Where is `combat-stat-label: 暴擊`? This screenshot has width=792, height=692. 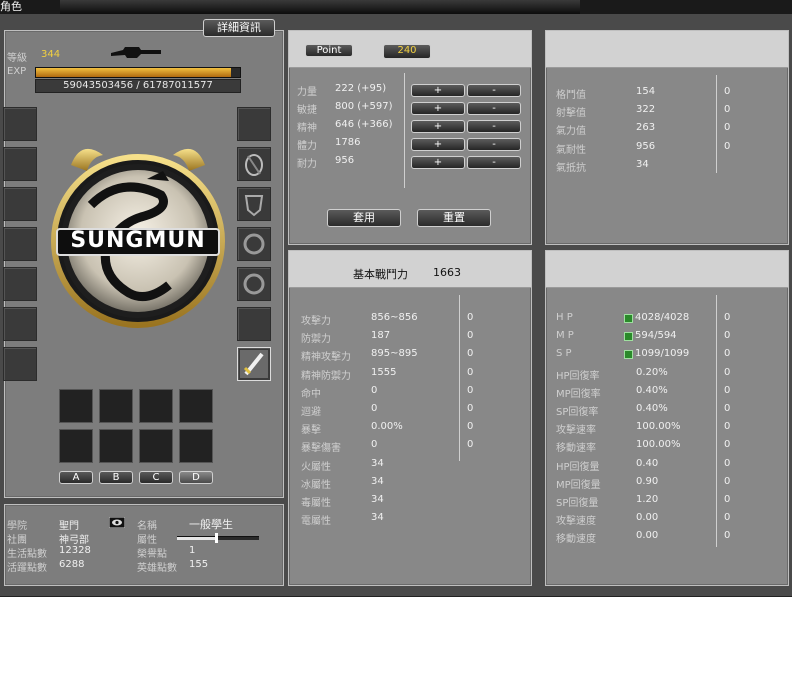
combat-stat-label: 暴擊 is located at coordinates (311, 431).